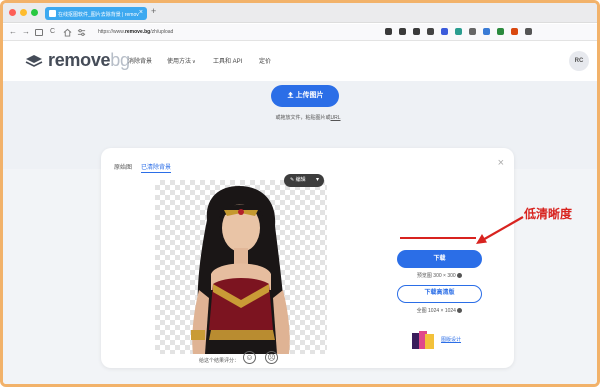 The width and height of the screenshot is (600, 387). Describe the element at coordinates (111, 32) in the screenshot. I see `url-prefix: https://www.` at that location.